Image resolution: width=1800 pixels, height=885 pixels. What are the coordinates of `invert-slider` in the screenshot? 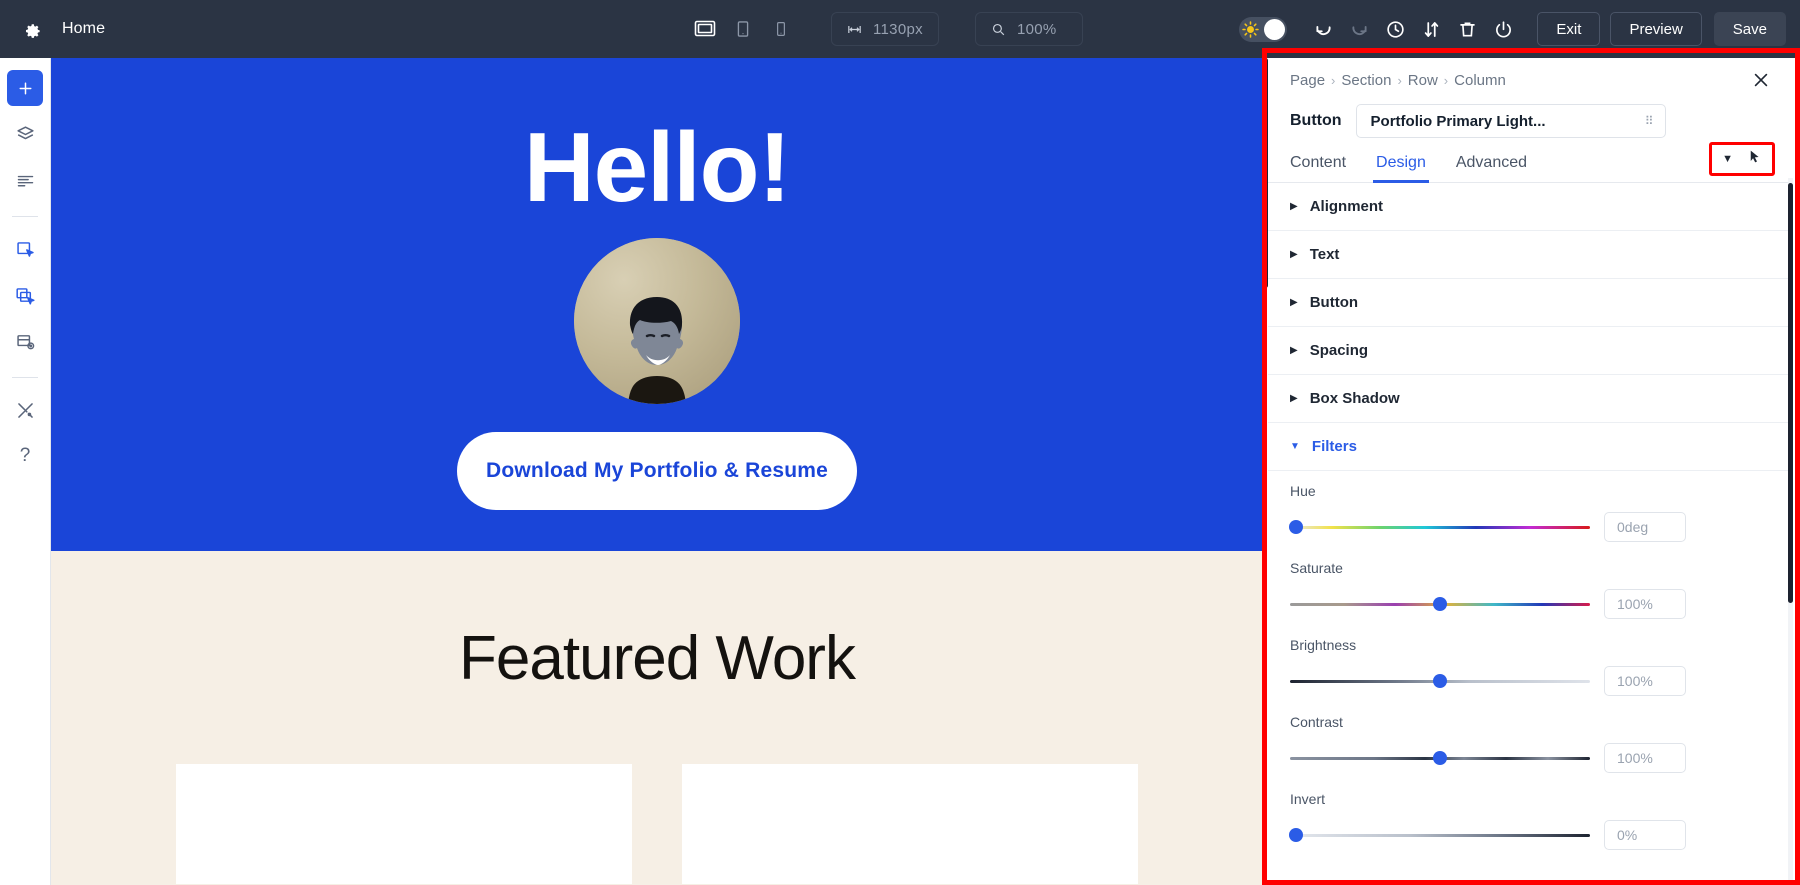 It's located at (1439, 835).